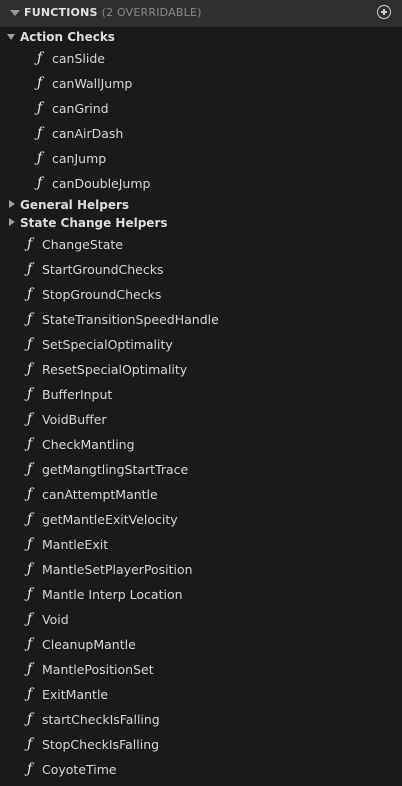  I want to click on function-name: Void, so click(55, 619).